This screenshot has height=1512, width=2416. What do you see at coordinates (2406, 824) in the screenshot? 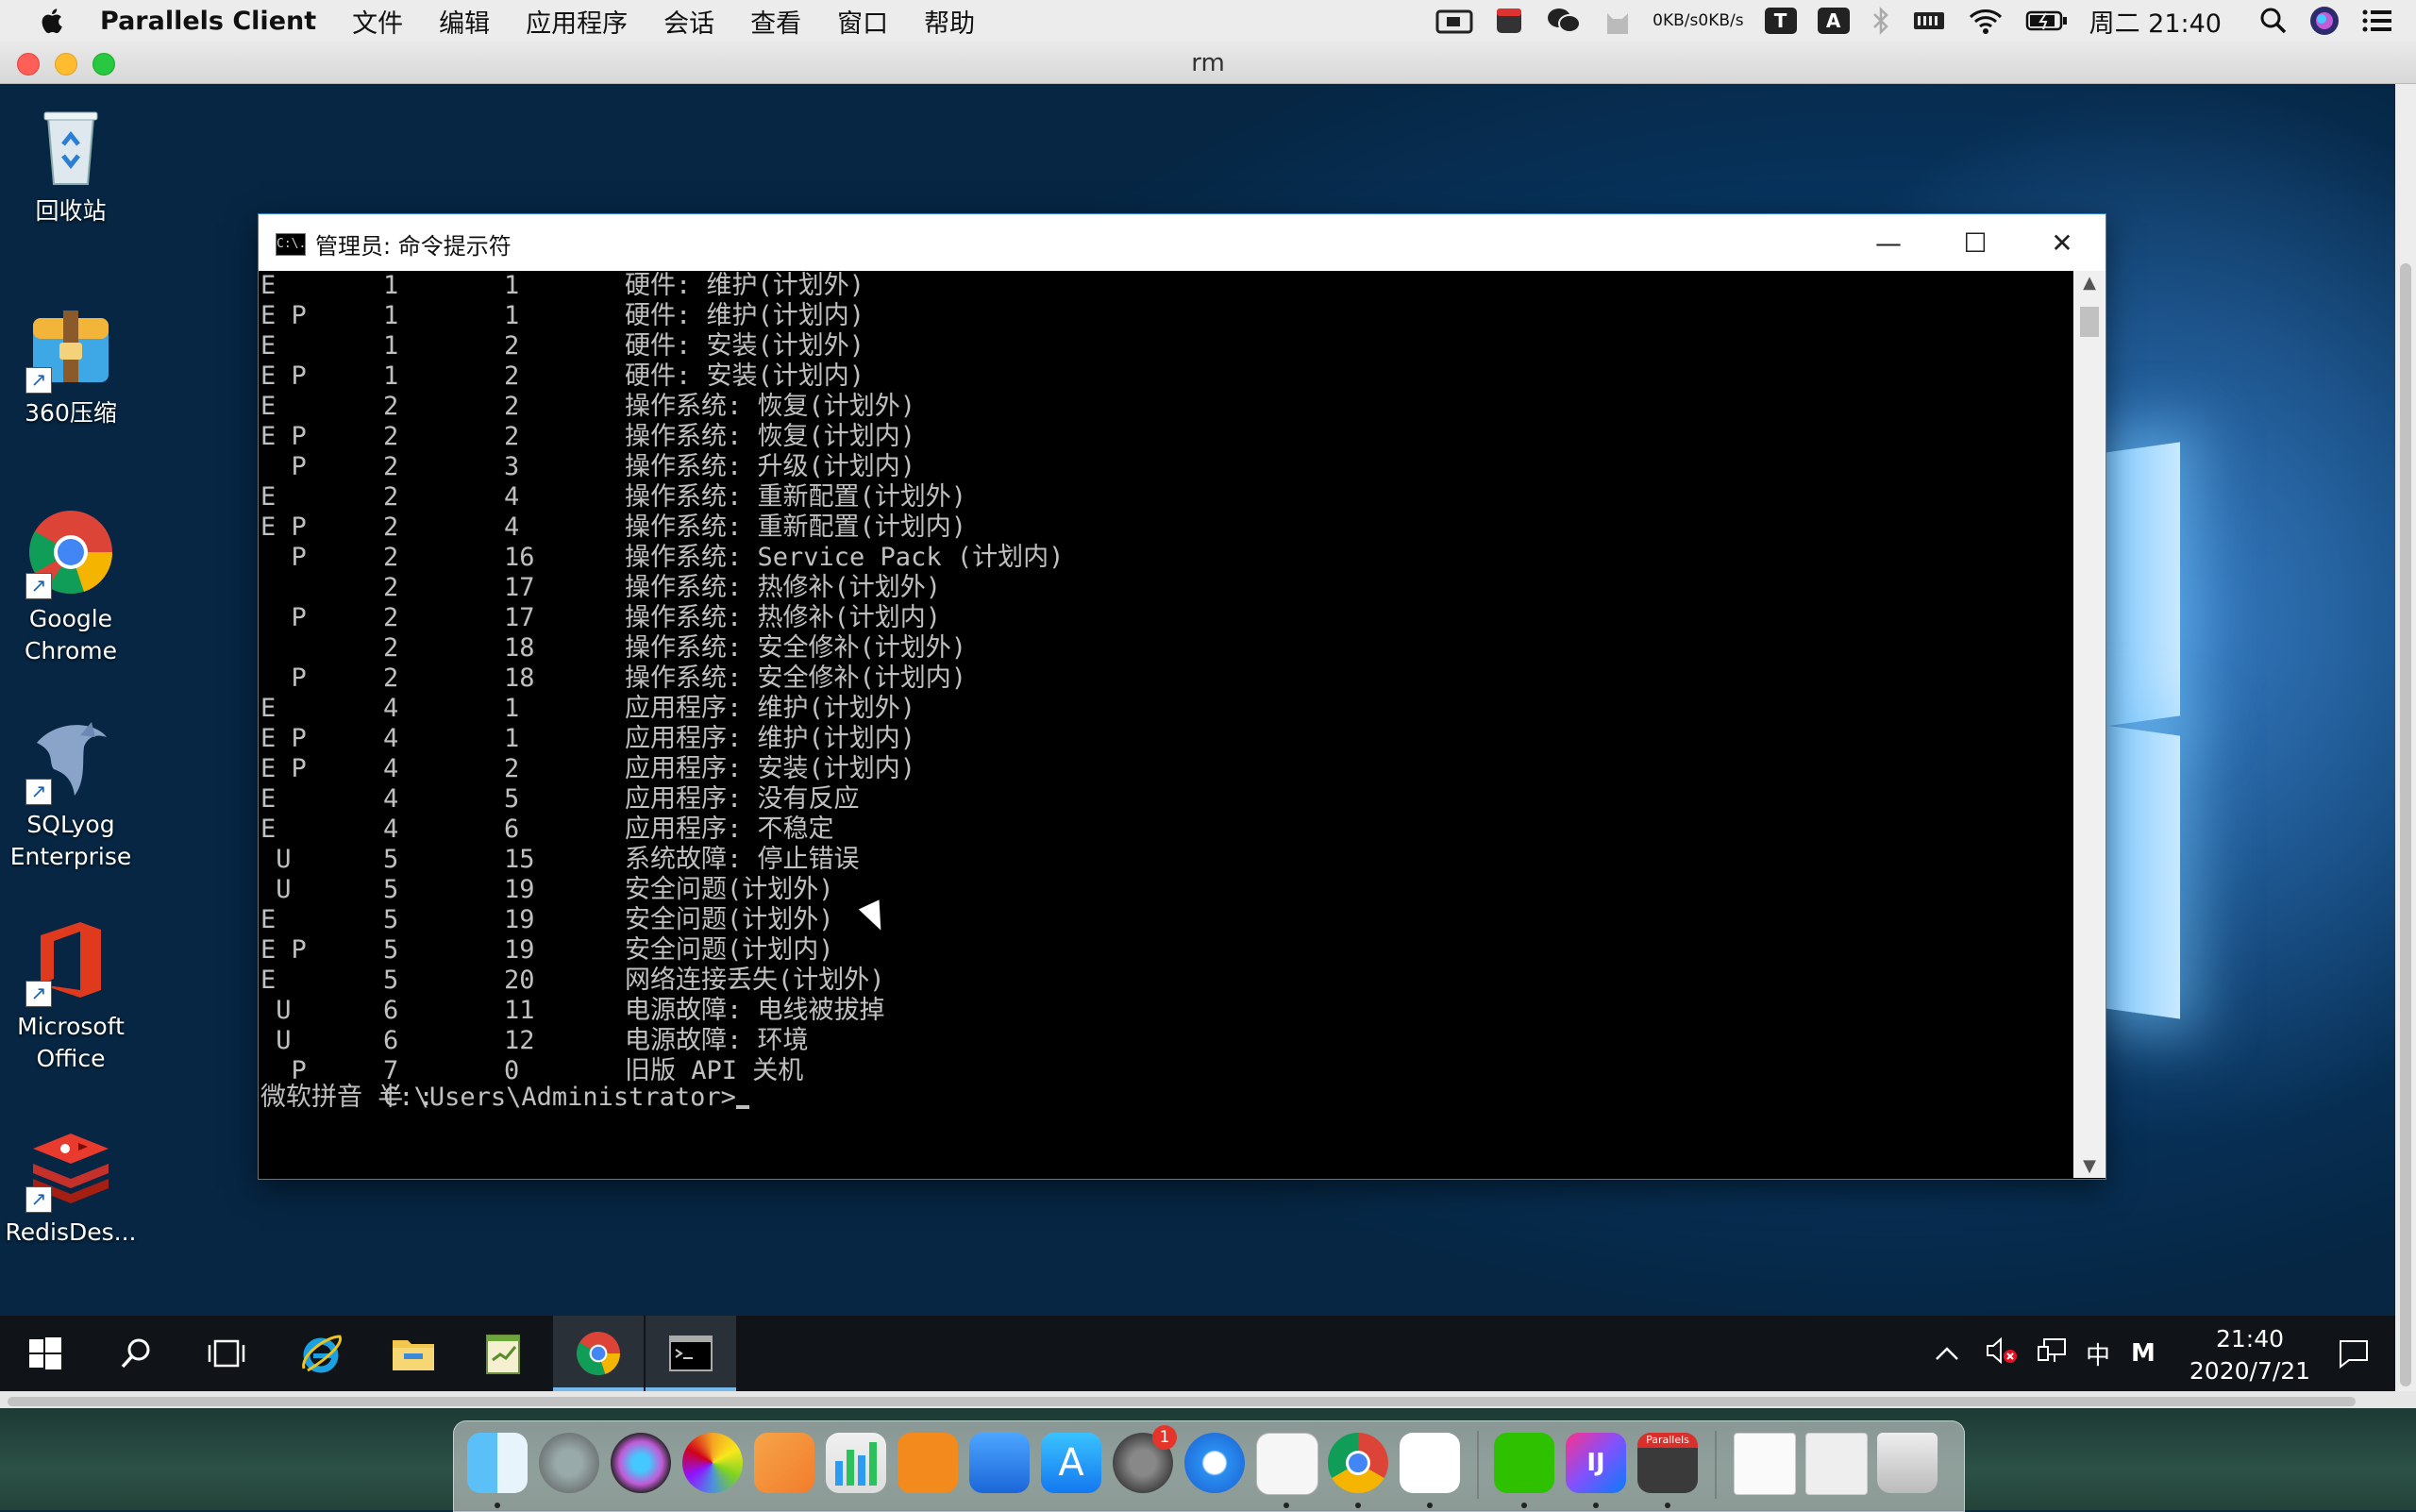
I see `parallels-scroll-thumb` at bounding box center [2406, 824].